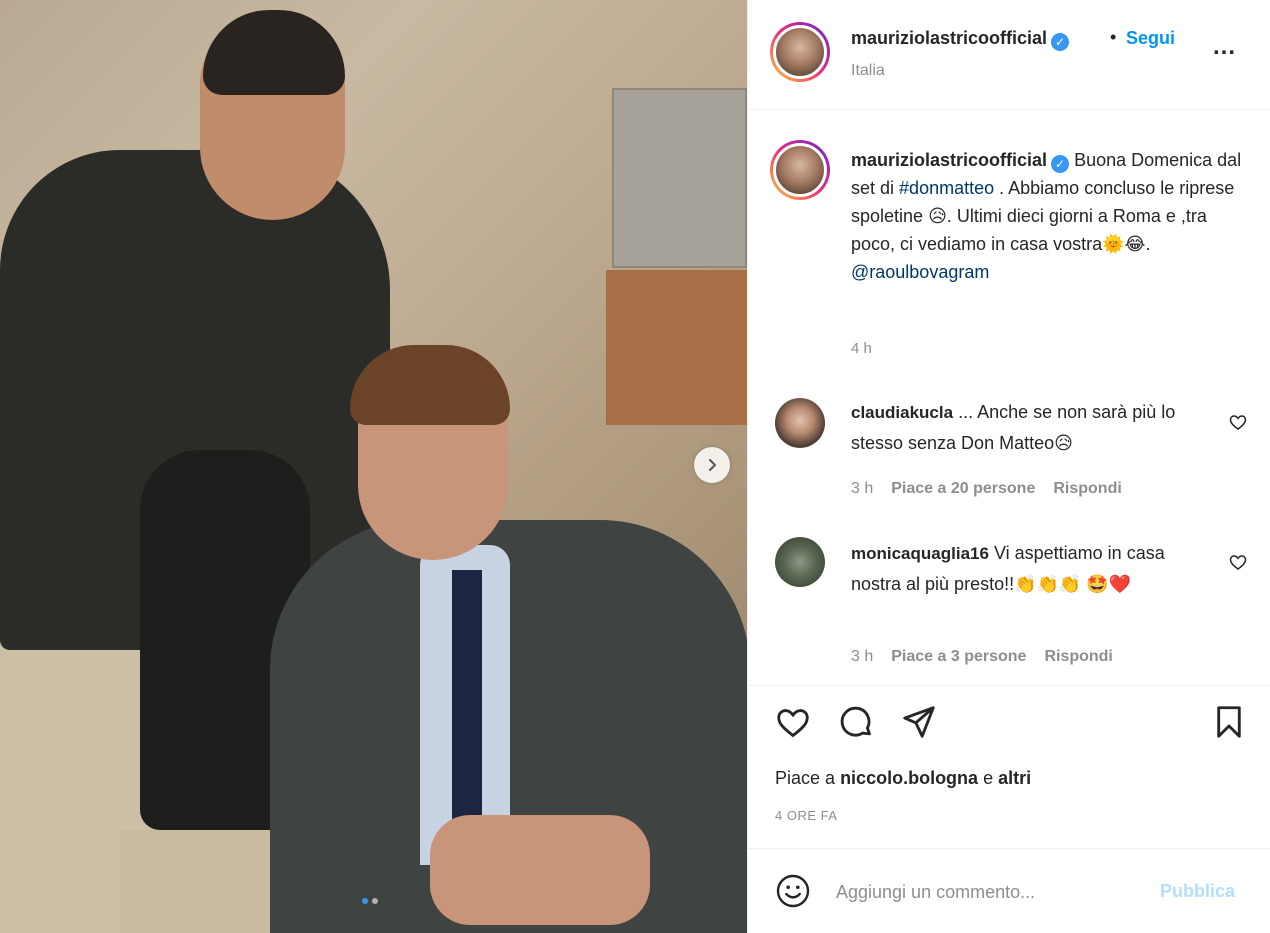  Describe the element at coordinates (963, 488) in the screenshot. I see `comment-likes: Piace a 20 persone` at that location.